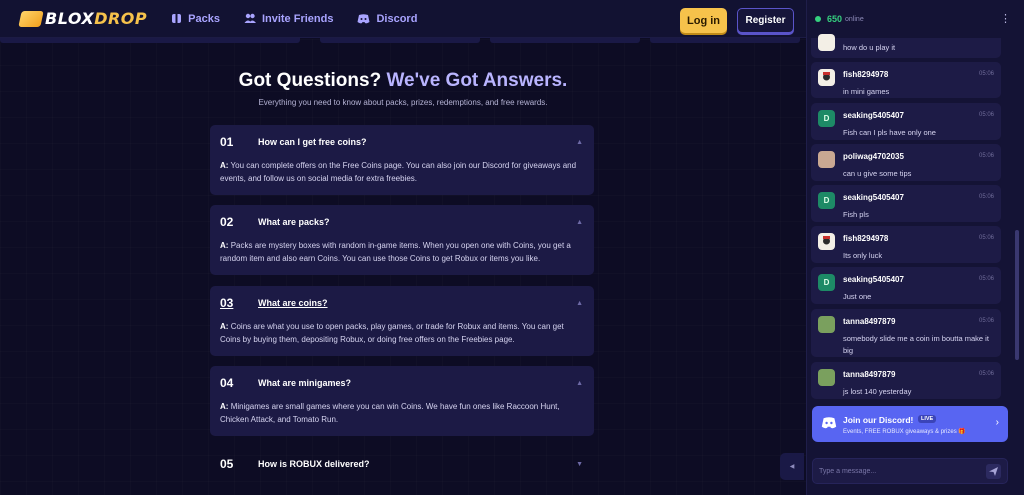  Describe the element at coordinates (873, 156) in the screenshot. I see `chat-username: poliwag4702035` at that location.